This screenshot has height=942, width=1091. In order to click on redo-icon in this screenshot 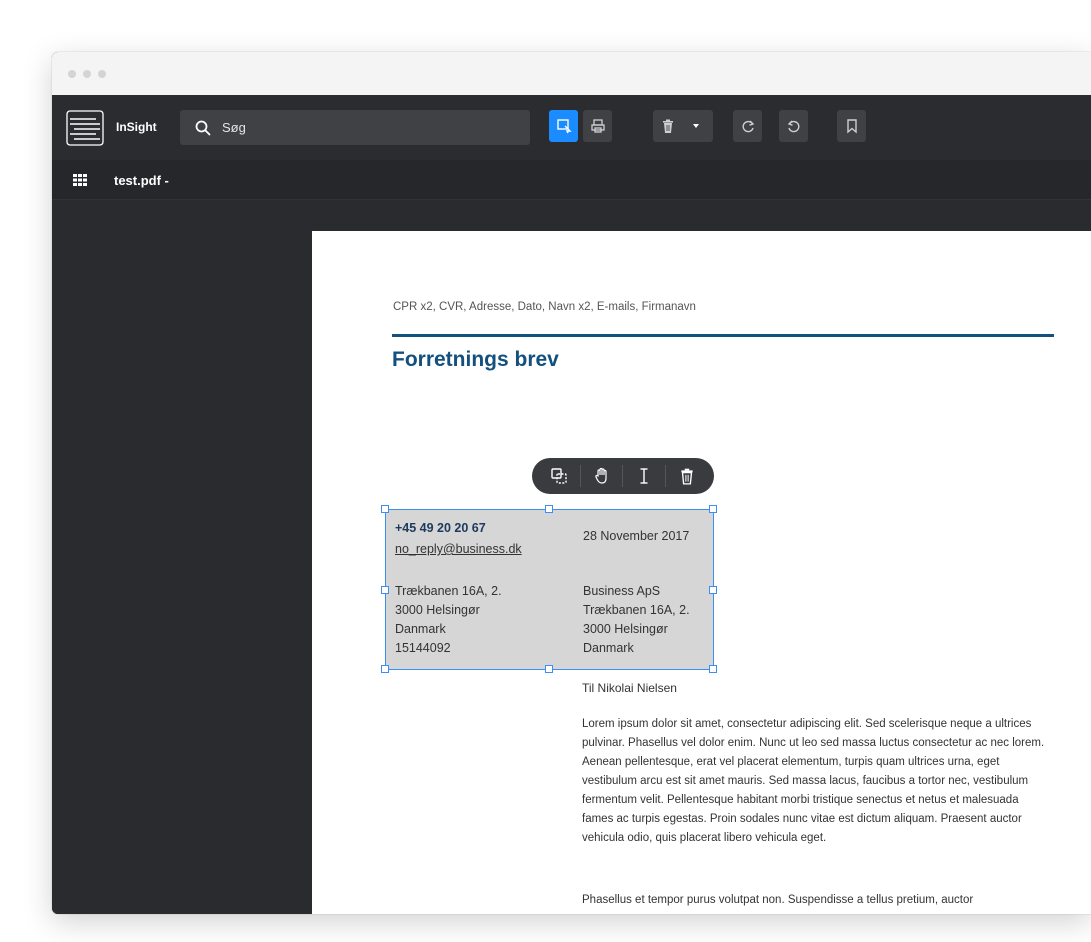, I will do `click(748, 126)`.